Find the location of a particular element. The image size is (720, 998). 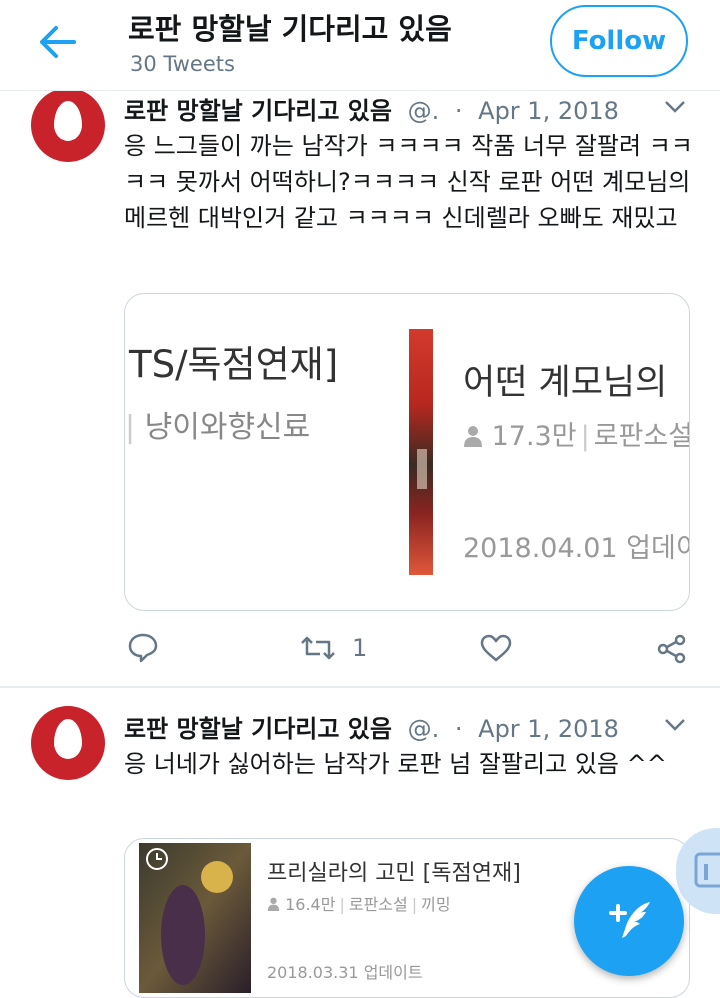

card-title-right: 어떤 계모님의 is located at coordinates (565, 383).